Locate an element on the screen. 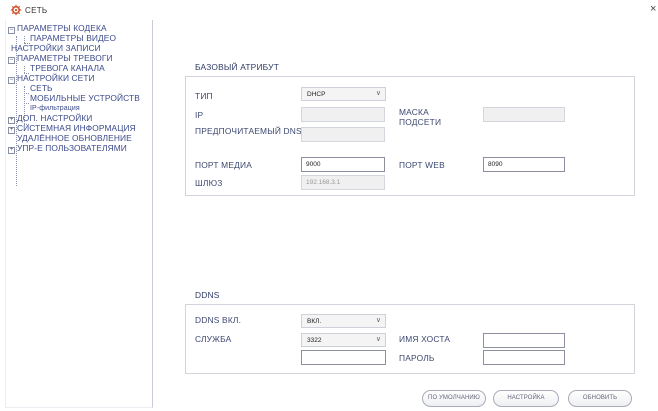  subnet-mask-label: МАСКА ПОДСЕТИ is located at coordinates (420, 117).